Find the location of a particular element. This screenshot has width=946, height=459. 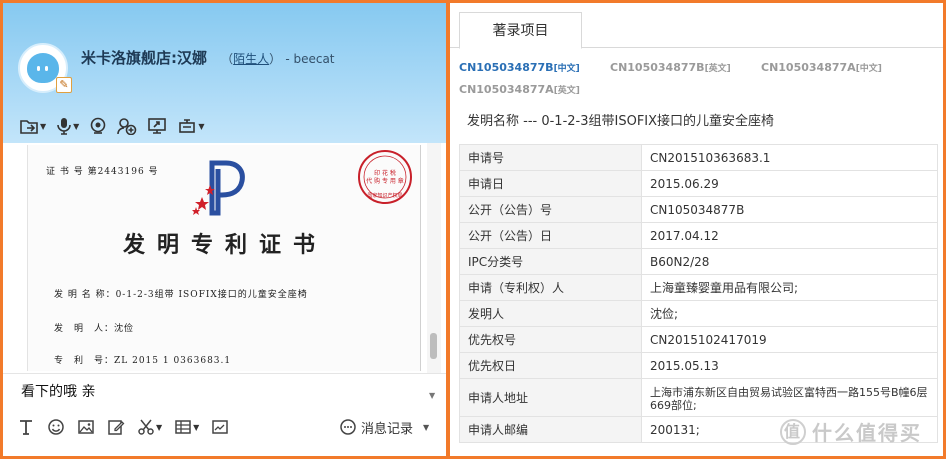

doc-link-cn-a-zh: CN105034877A[中文] is located at coordinates (821, 67).